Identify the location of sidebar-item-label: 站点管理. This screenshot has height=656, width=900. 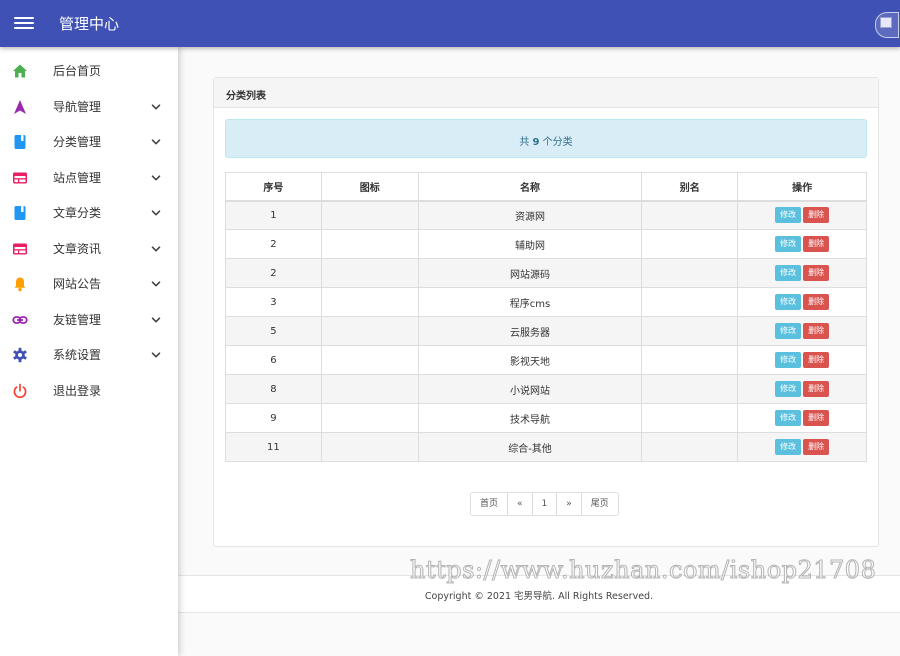
(77, 177).